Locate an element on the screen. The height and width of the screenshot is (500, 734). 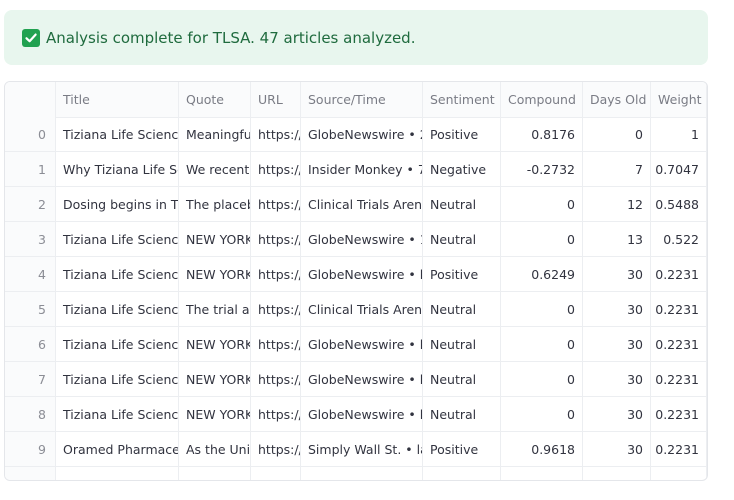
row-index: 0 is located at coordinates (30, 134).